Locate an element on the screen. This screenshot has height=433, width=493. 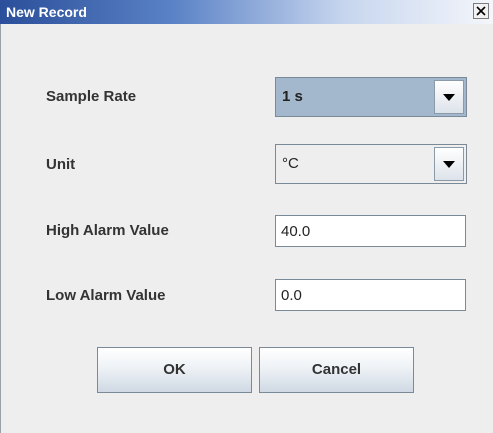
unit-value: °C is located at coordinates (290, 163).